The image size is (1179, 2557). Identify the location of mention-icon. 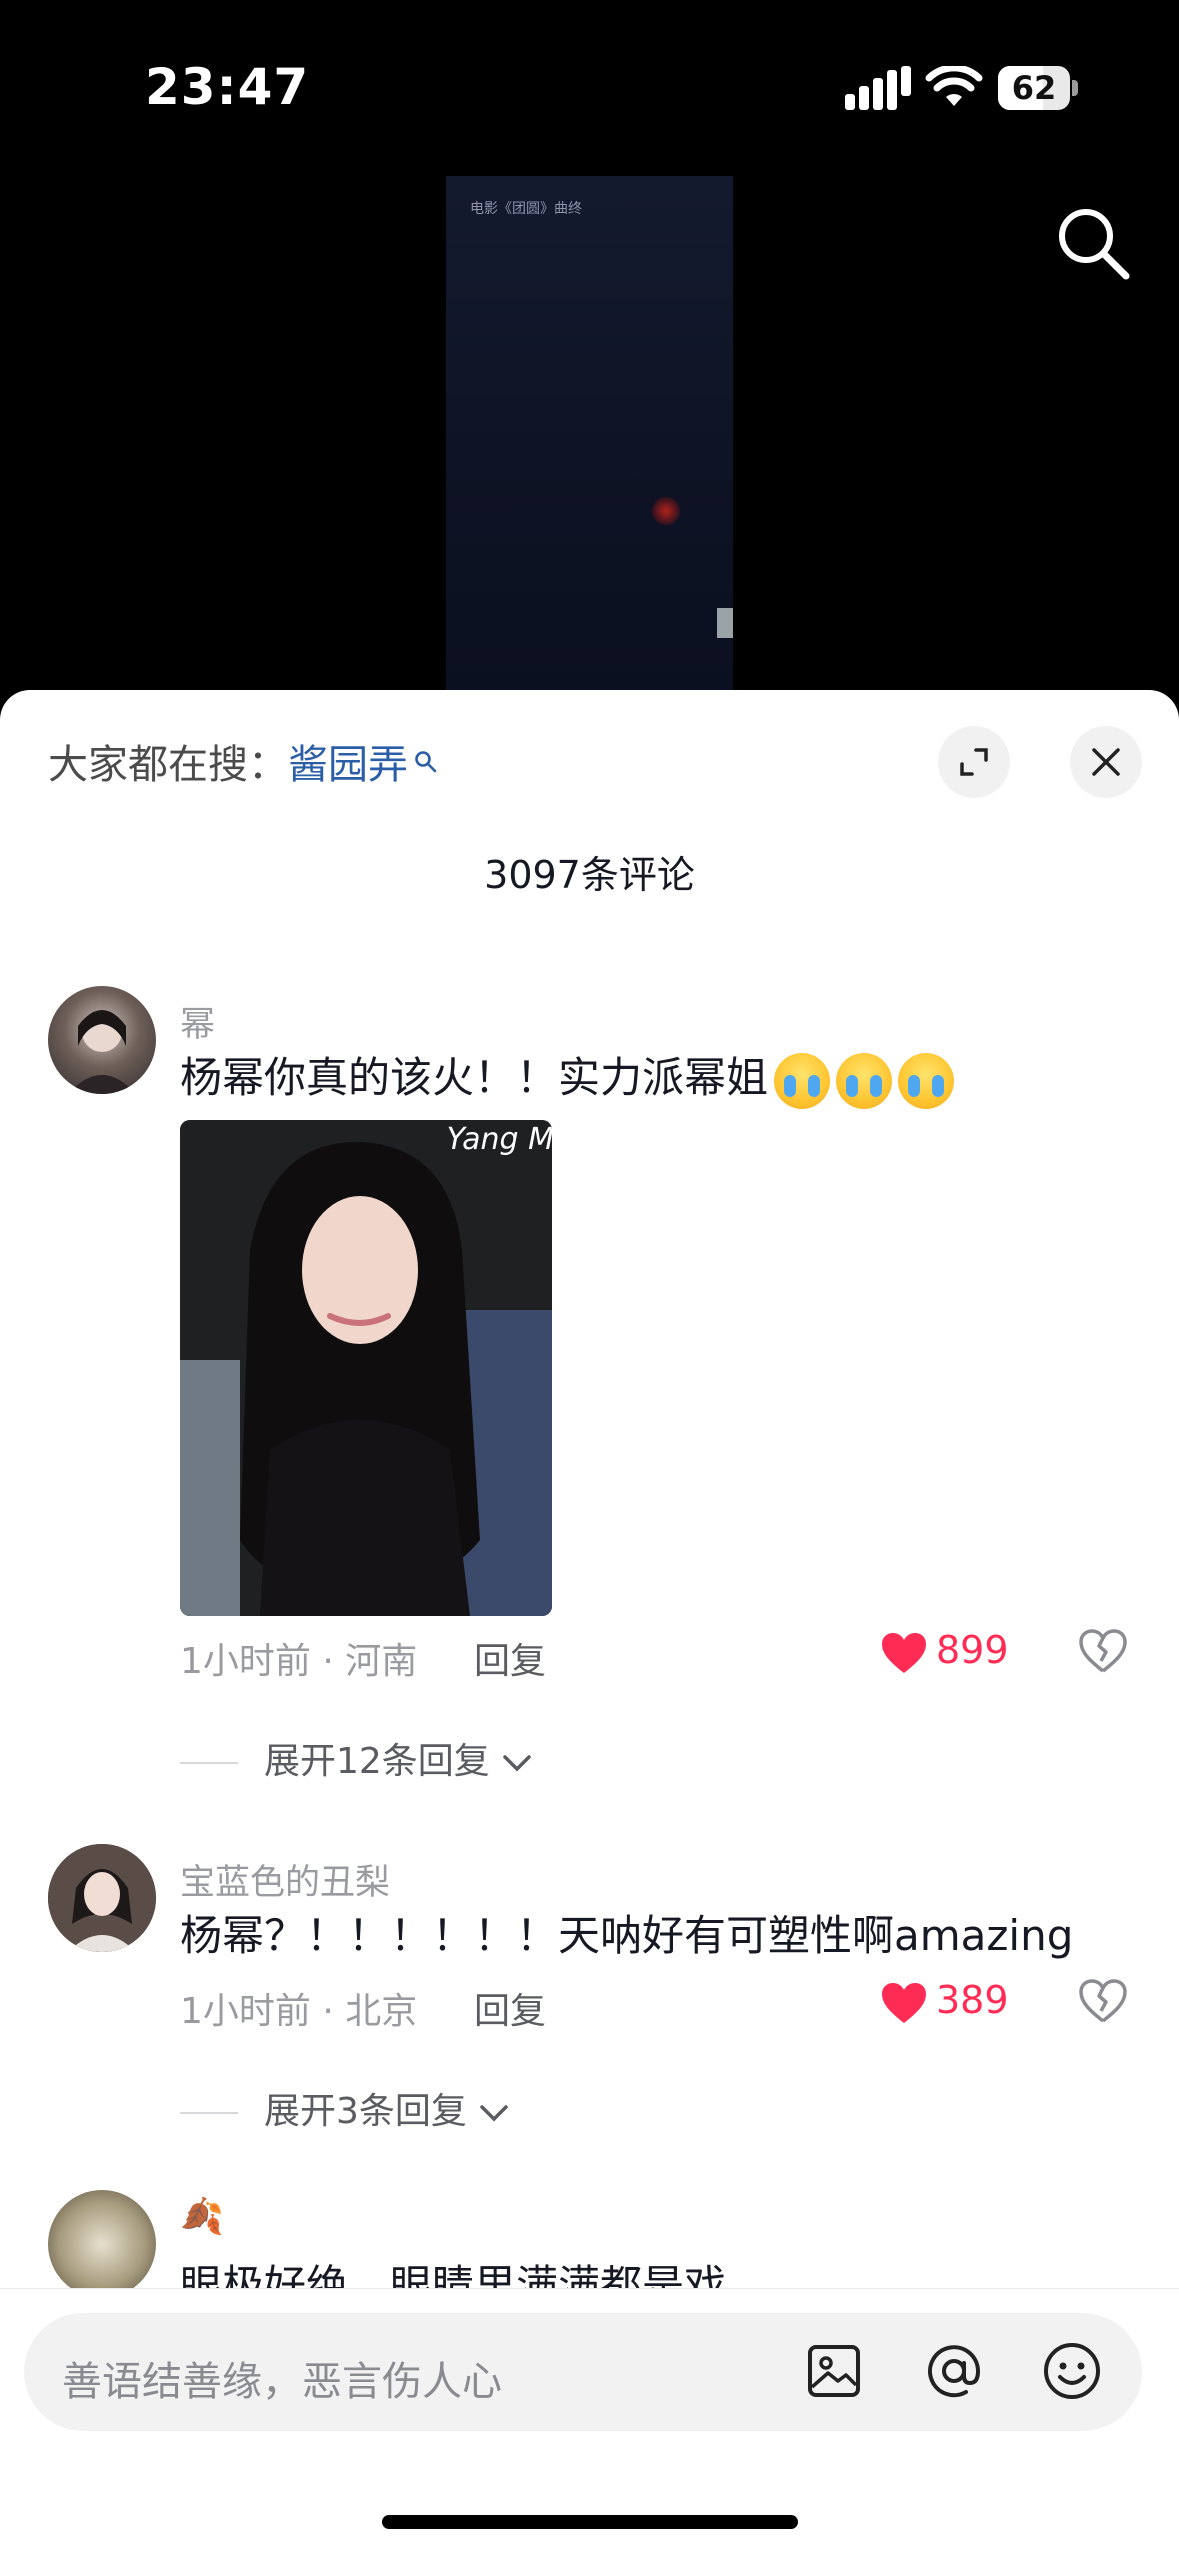
(954, 2371).